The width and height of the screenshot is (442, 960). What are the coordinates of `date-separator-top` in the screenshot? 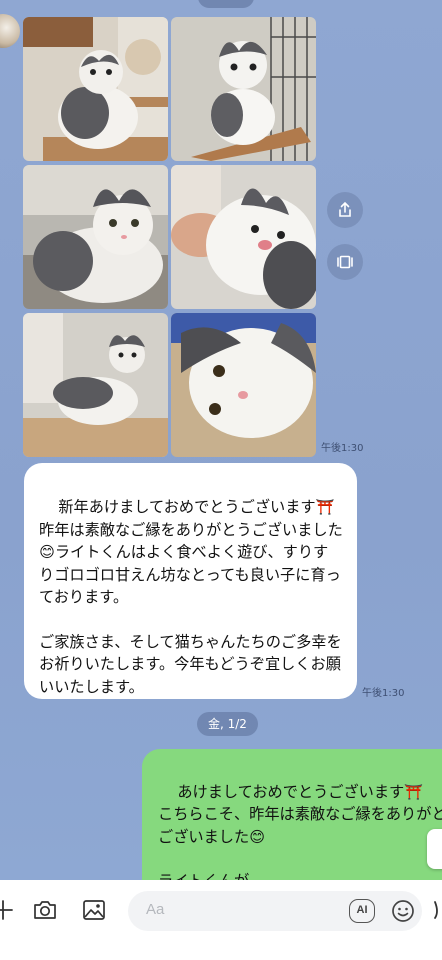 It's located at (226, 4).